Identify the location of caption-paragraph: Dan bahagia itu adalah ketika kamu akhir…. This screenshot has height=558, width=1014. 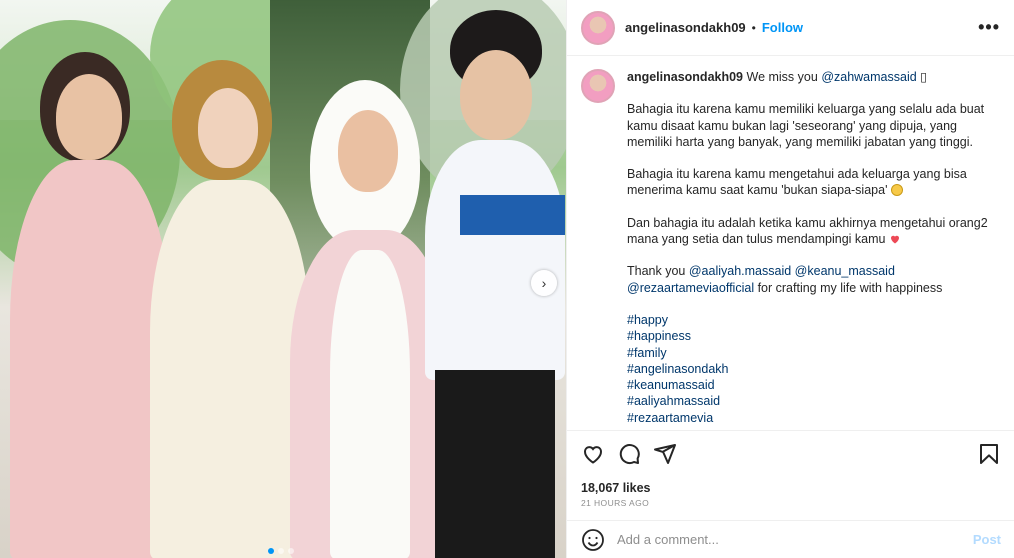
(807, 231).